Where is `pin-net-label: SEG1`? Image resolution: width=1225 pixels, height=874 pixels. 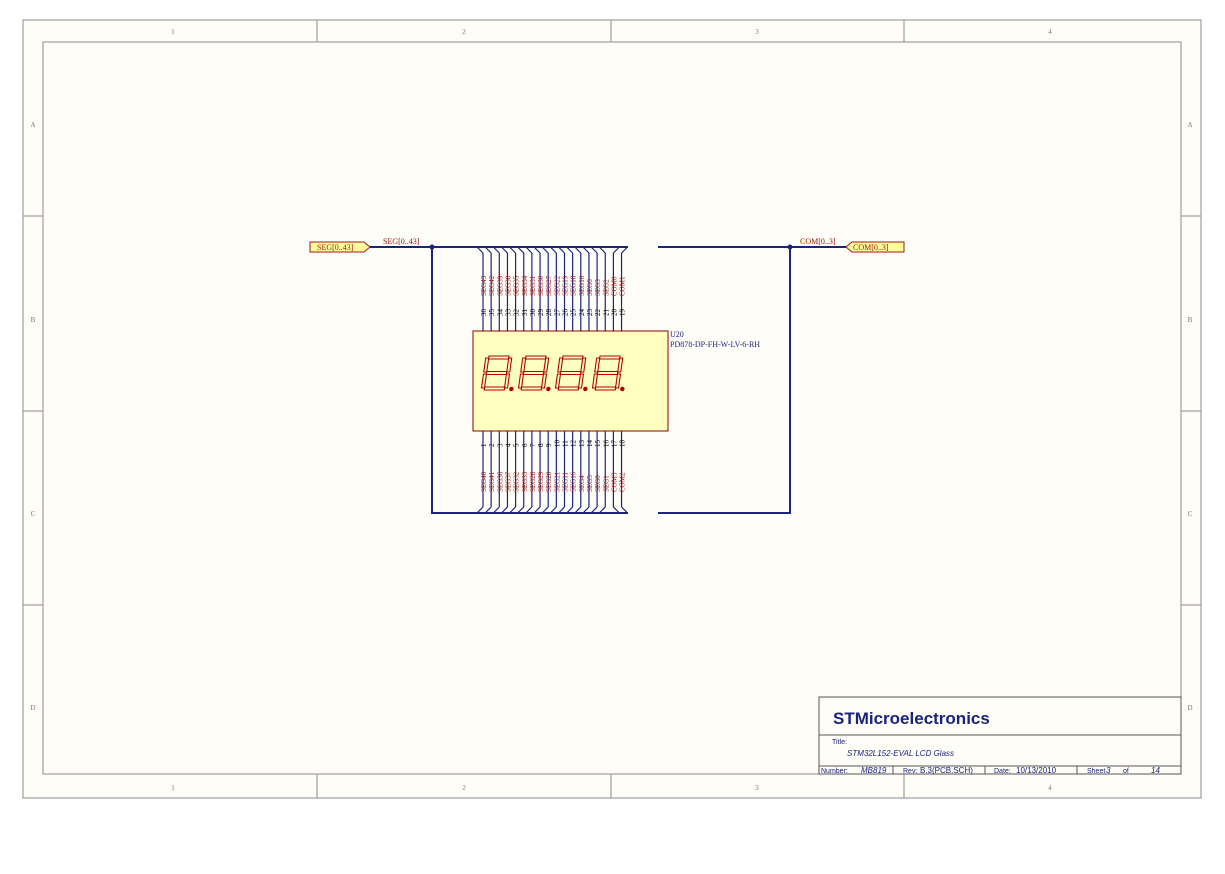
pin-net-label: SEG1 is located at coordinates (606, 483).